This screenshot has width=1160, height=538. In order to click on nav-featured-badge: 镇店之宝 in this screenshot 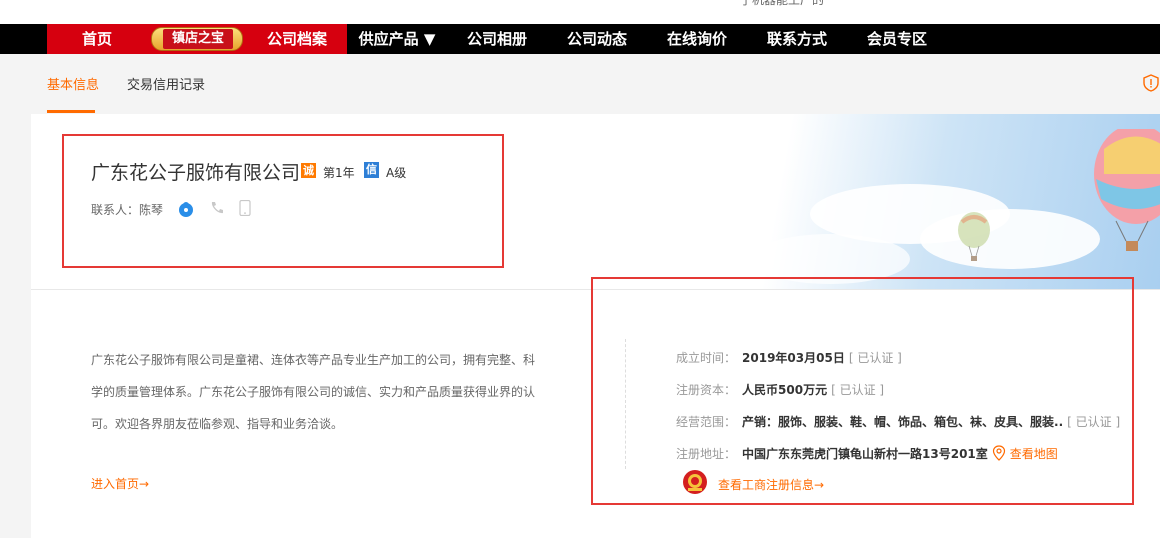, I will do `click(197, 39)`.